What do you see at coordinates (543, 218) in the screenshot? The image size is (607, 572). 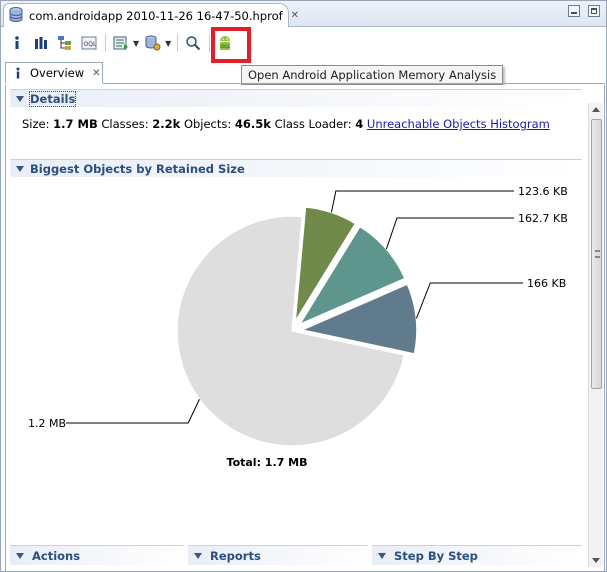 I see `pie-slice-label: 162.7 KB` at bounding box center [543, 218].